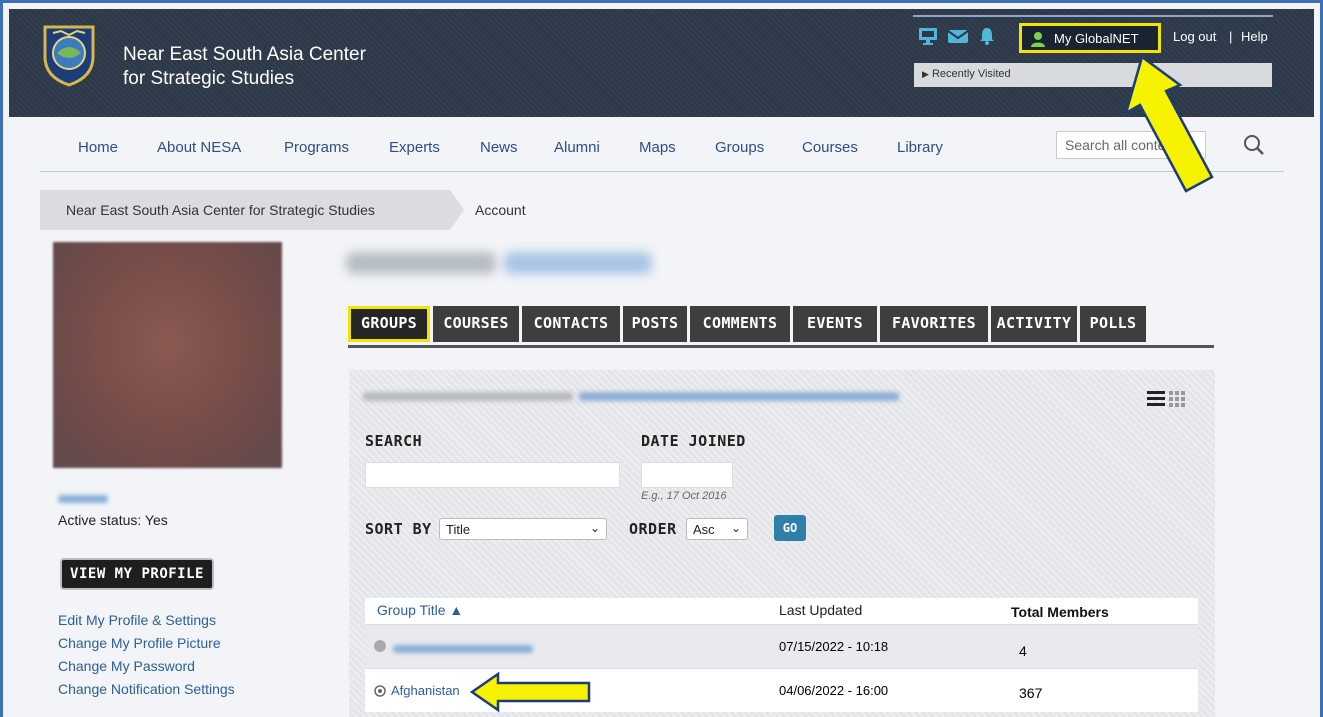 The image size is (1323, 717). I want to click on view-toggle, so click(1172, 399).